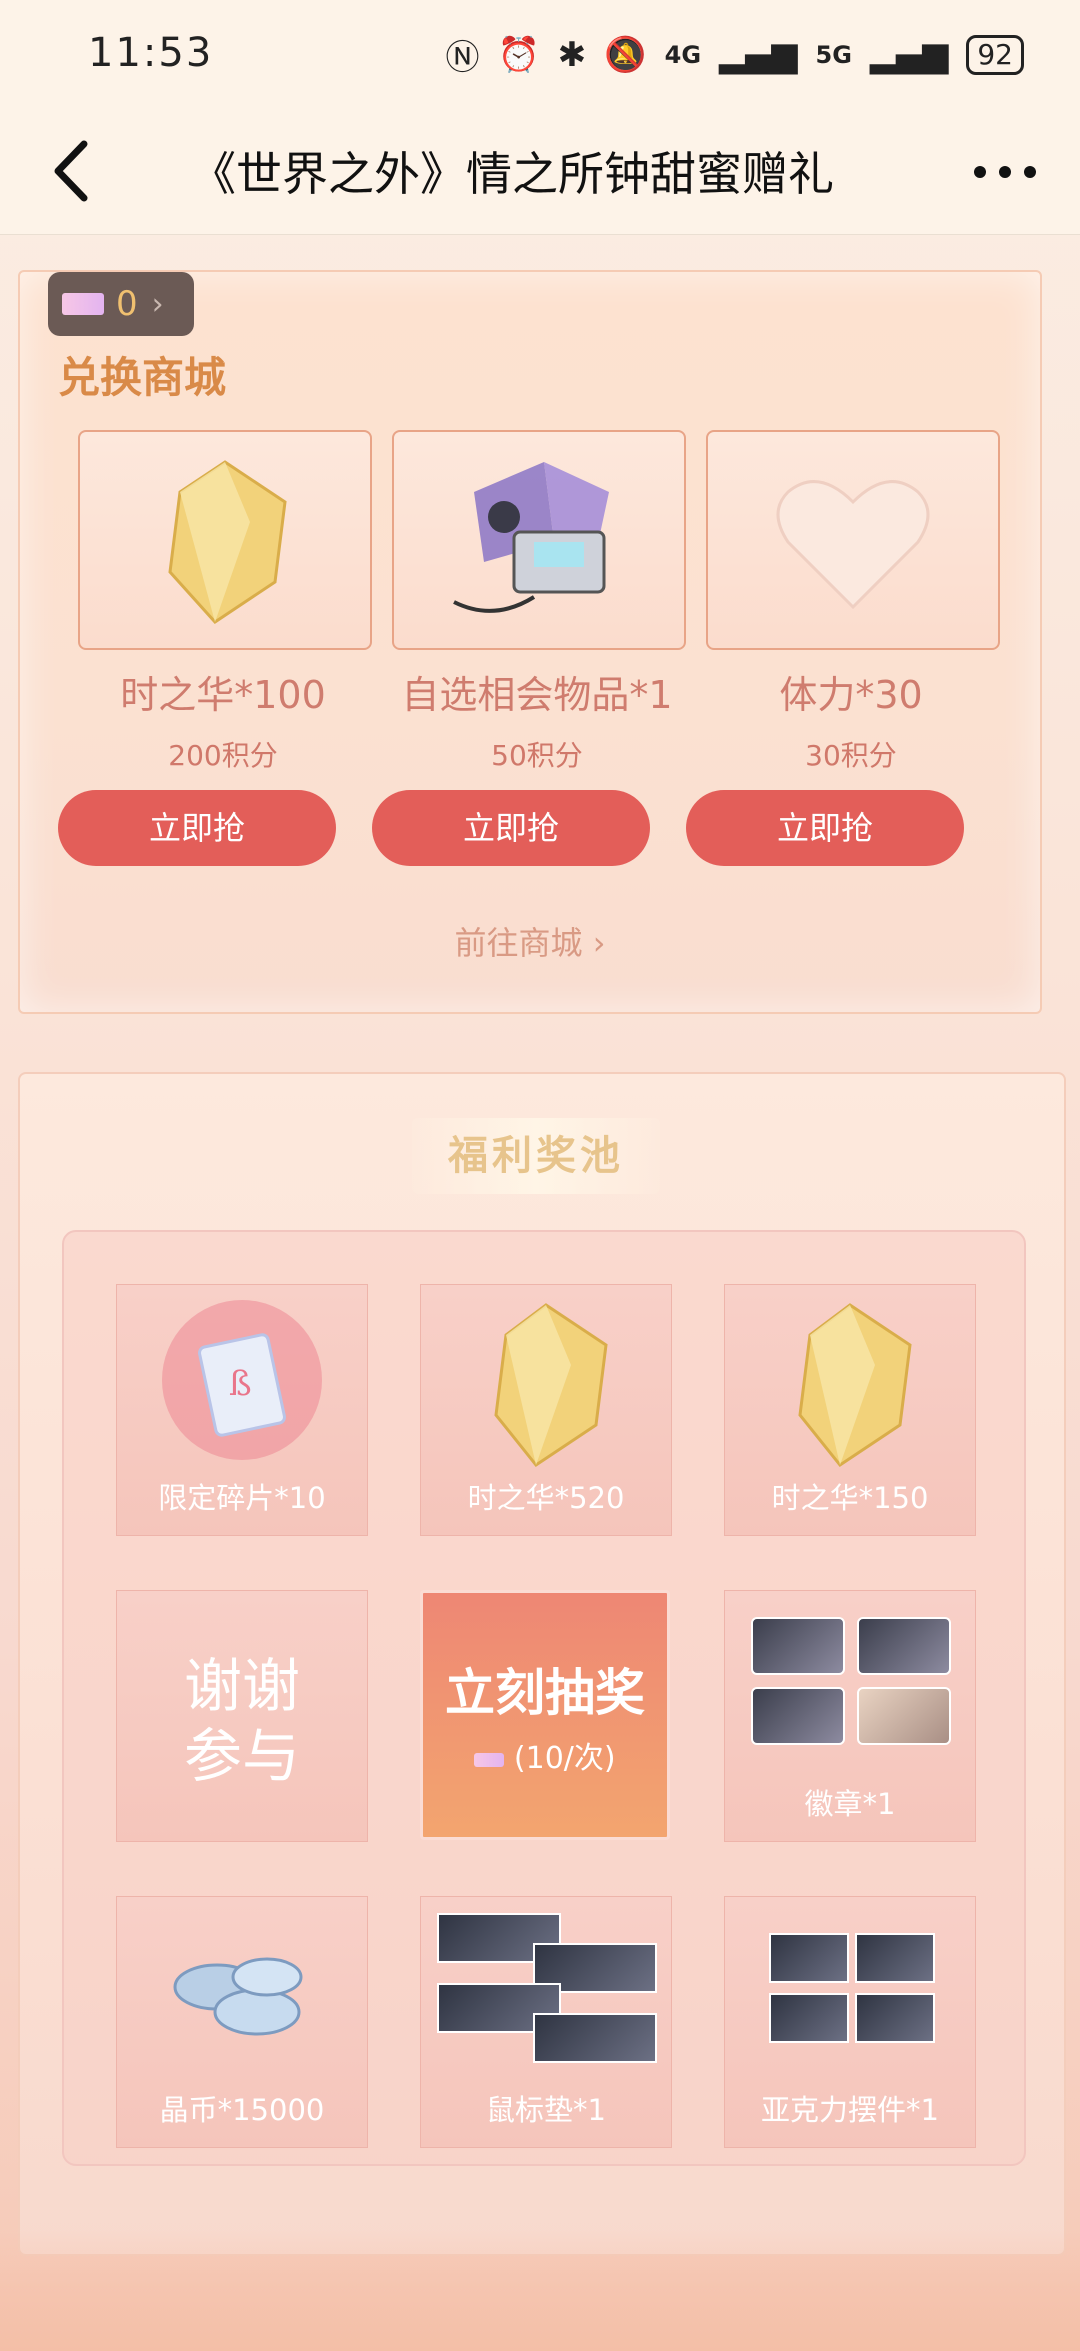 The height and width of the screenshot is (2351, 1080). I want to click on draw-cost-label: (10/次), so click(564, 1758).